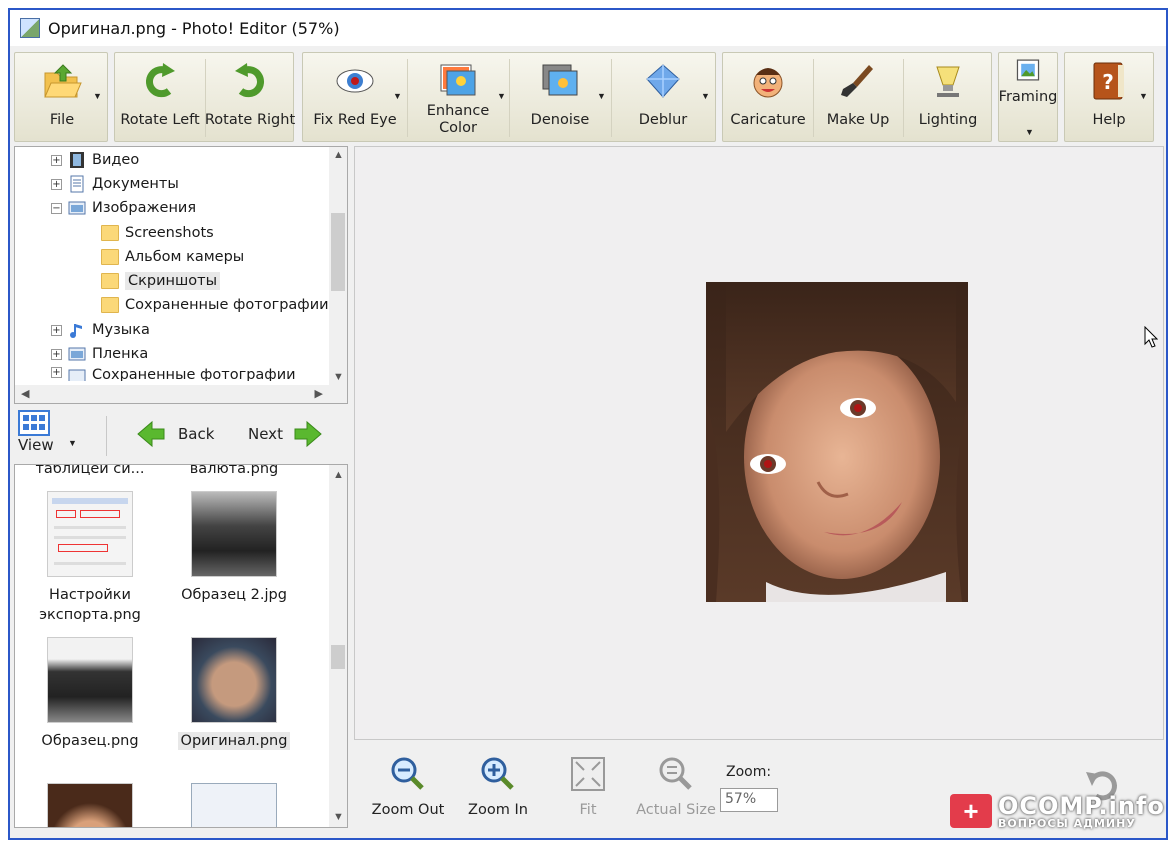 The image size is (1173, 846). What do you see at coordinates (36, 432) in the screenshot?
I see `view-button: View` at bounding box center [36, 432].